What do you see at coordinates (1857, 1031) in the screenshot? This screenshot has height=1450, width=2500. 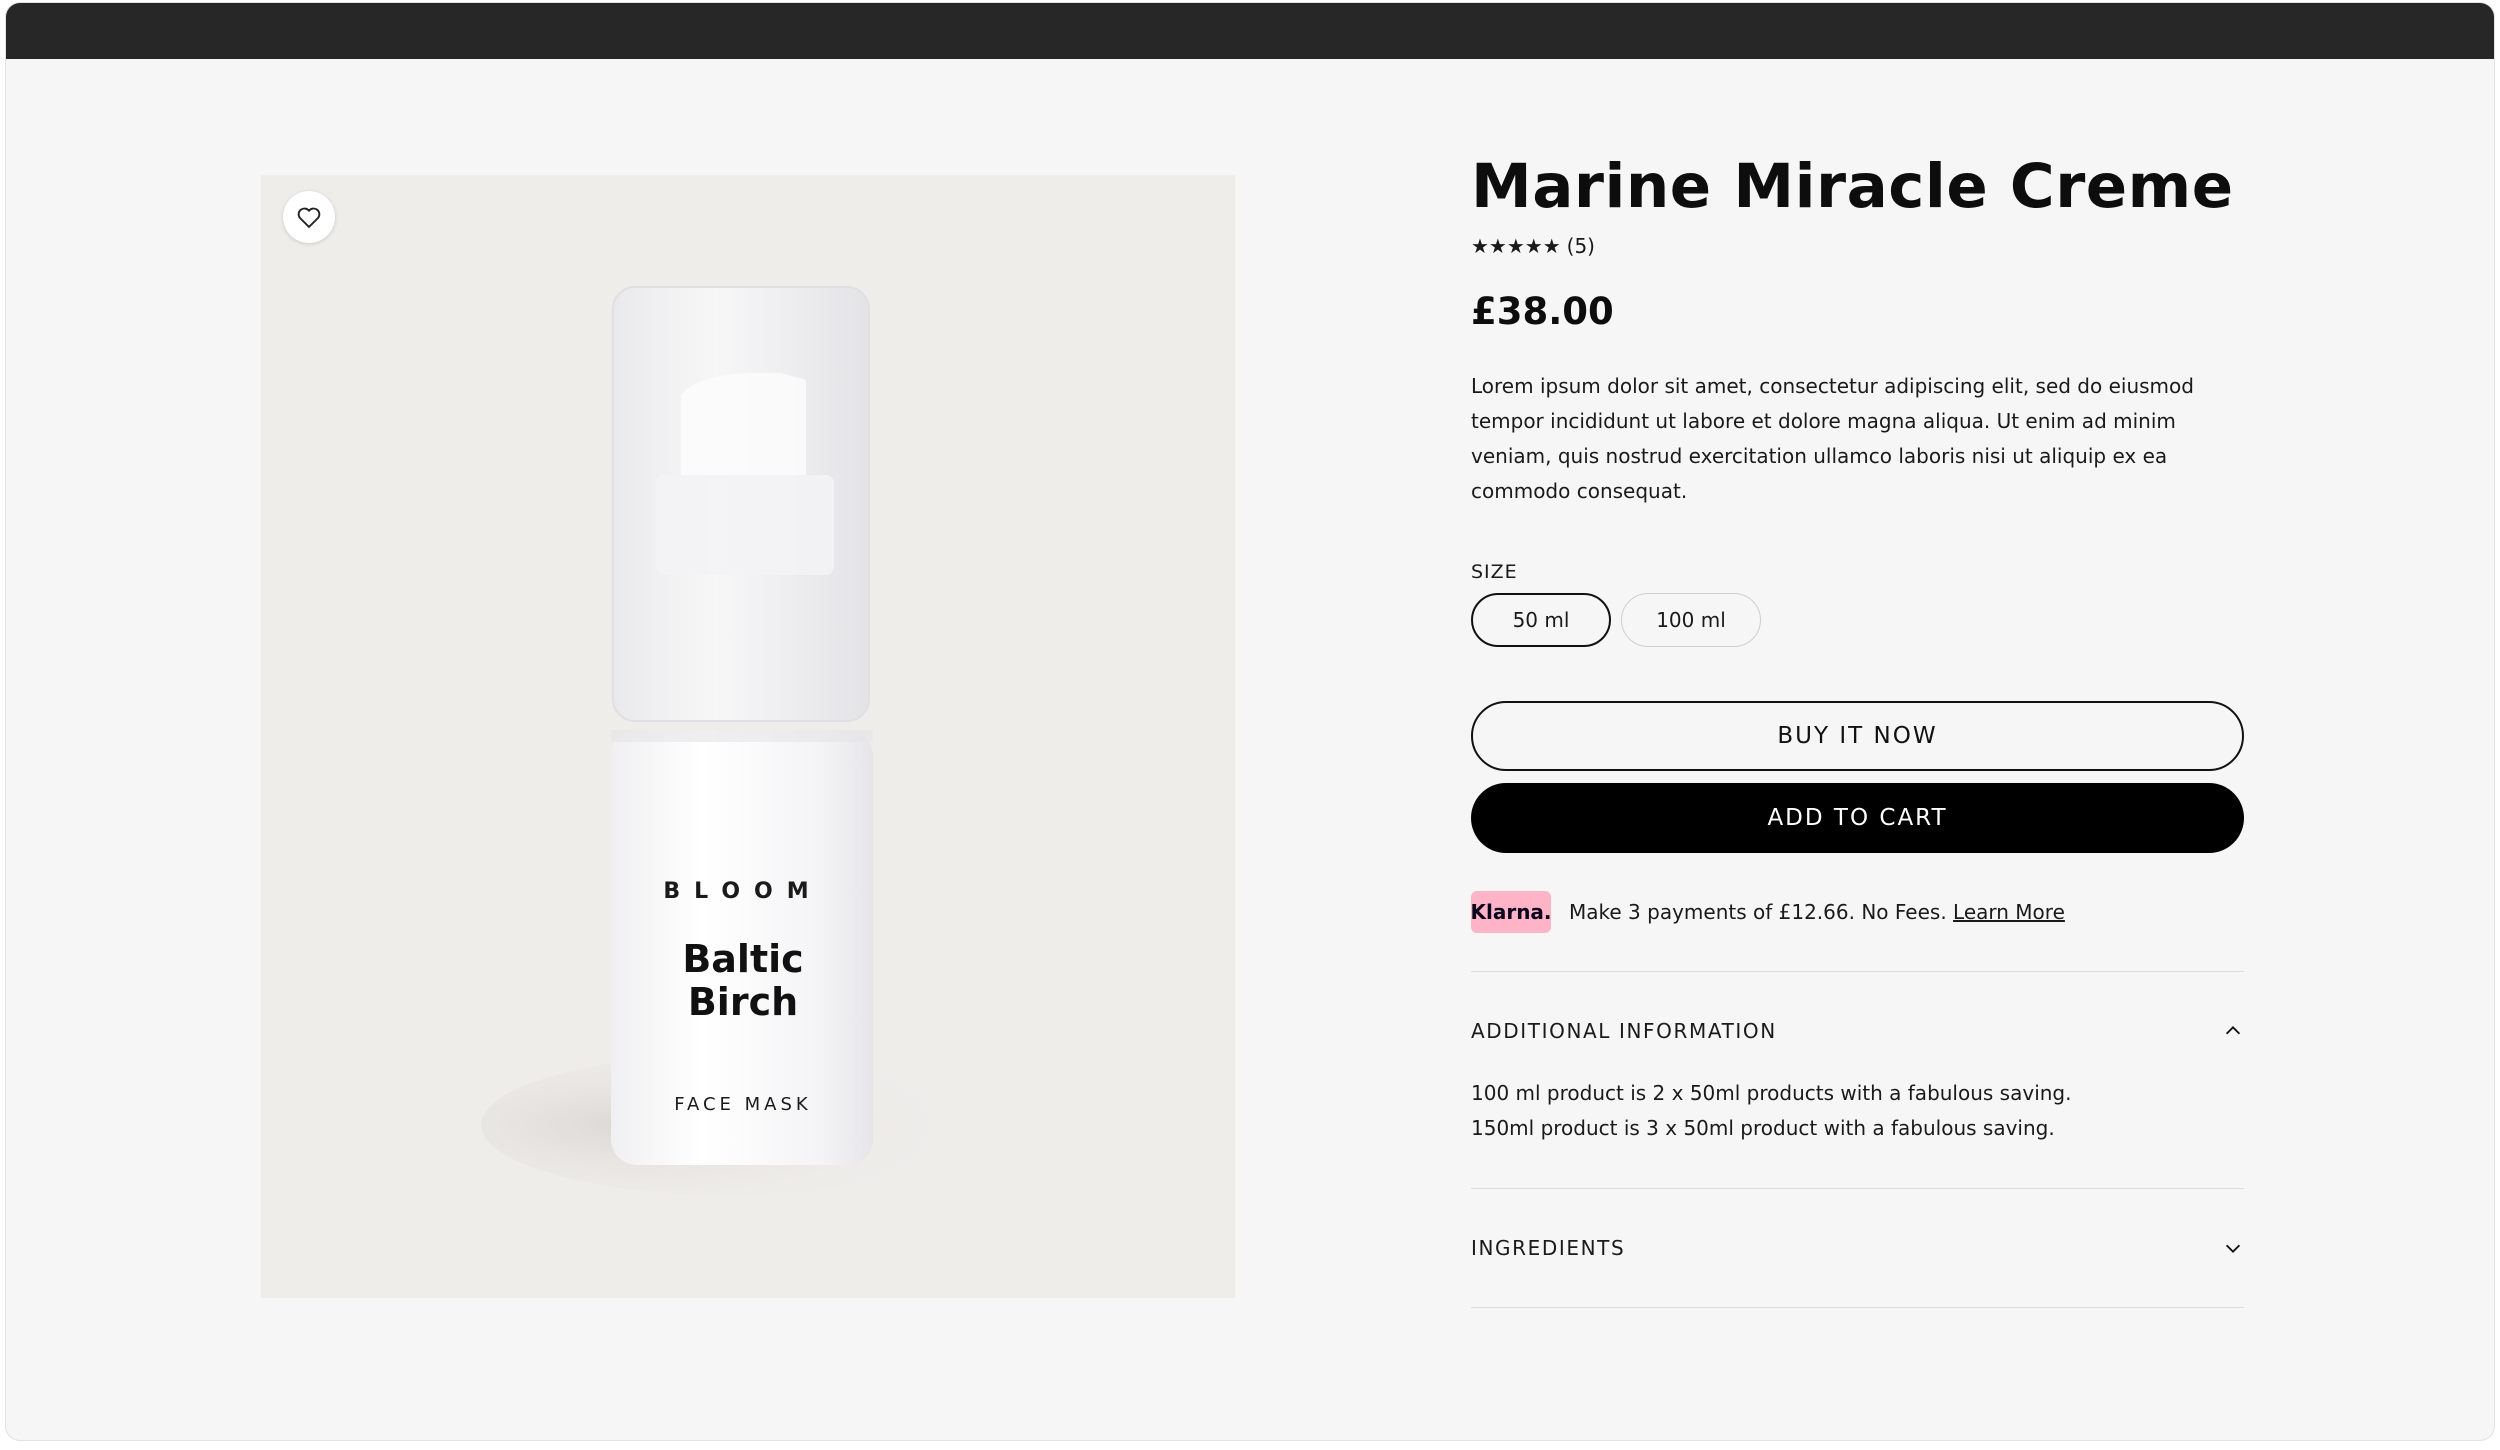 I see `accordion-additional-information: ADDITIONAL INFORMATION` at bounding box center [1857, 1031].